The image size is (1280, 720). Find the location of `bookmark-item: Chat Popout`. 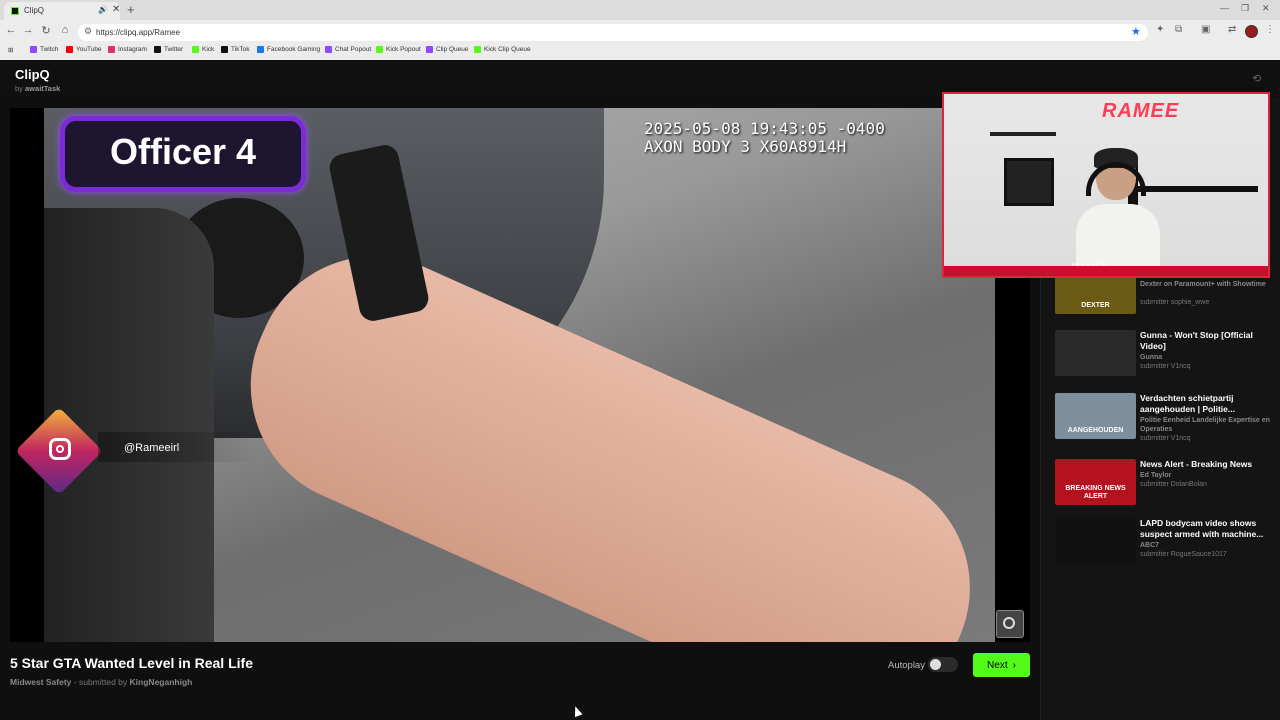

bookmark-item: Chat Popout is located at coordinates (348, 49).